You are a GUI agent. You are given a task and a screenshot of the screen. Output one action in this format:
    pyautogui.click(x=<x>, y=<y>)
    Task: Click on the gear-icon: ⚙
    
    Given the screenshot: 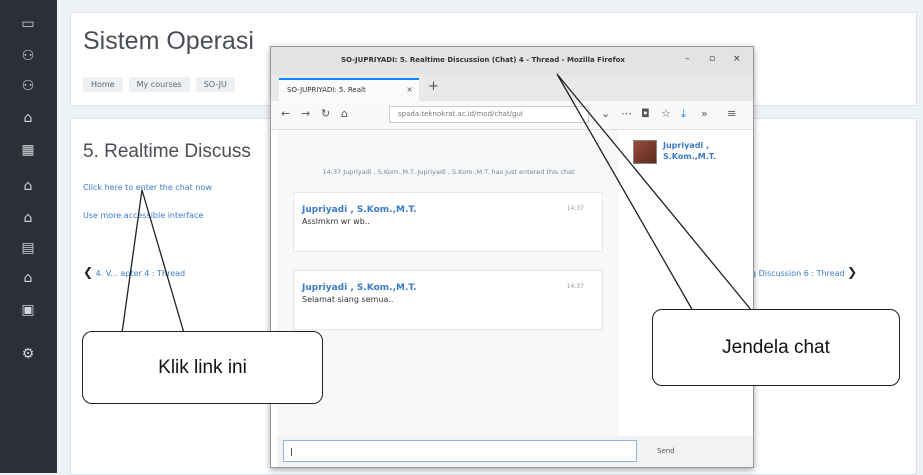 What is the action you would take?
    pyautogui.click(x=28, y=354)
    